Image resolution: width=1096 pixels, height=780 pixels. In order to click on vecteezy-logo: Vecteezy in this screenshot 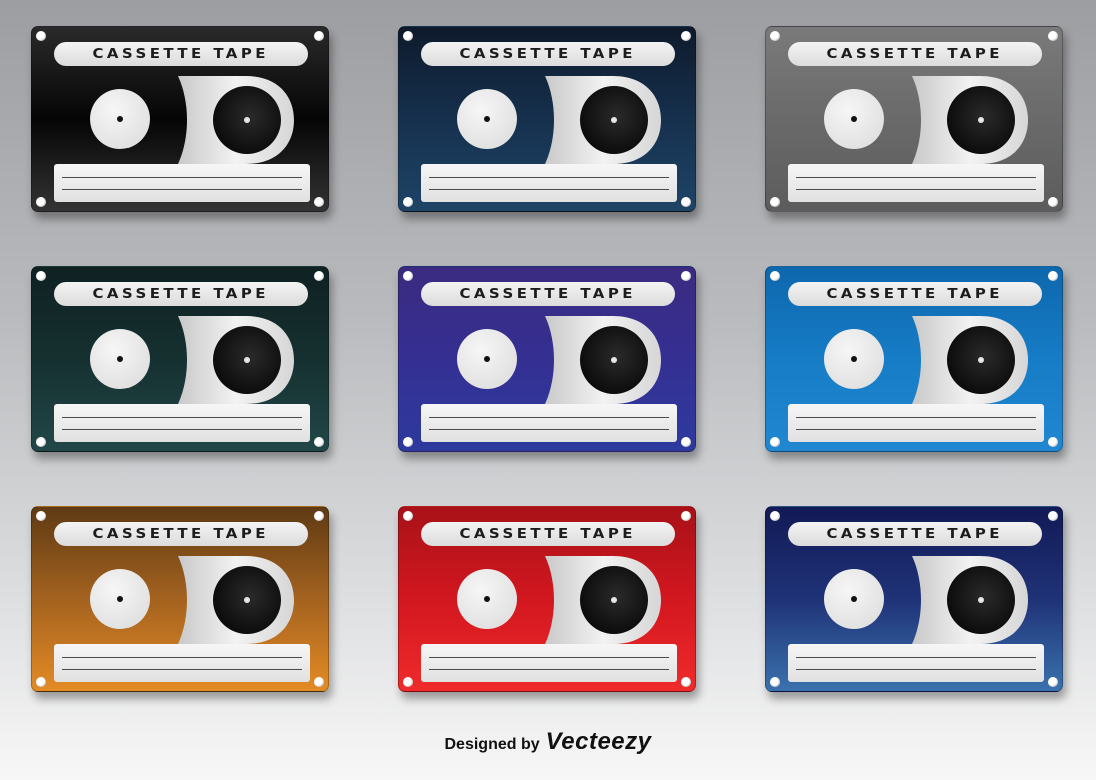, I will do `click(599, 742)`.